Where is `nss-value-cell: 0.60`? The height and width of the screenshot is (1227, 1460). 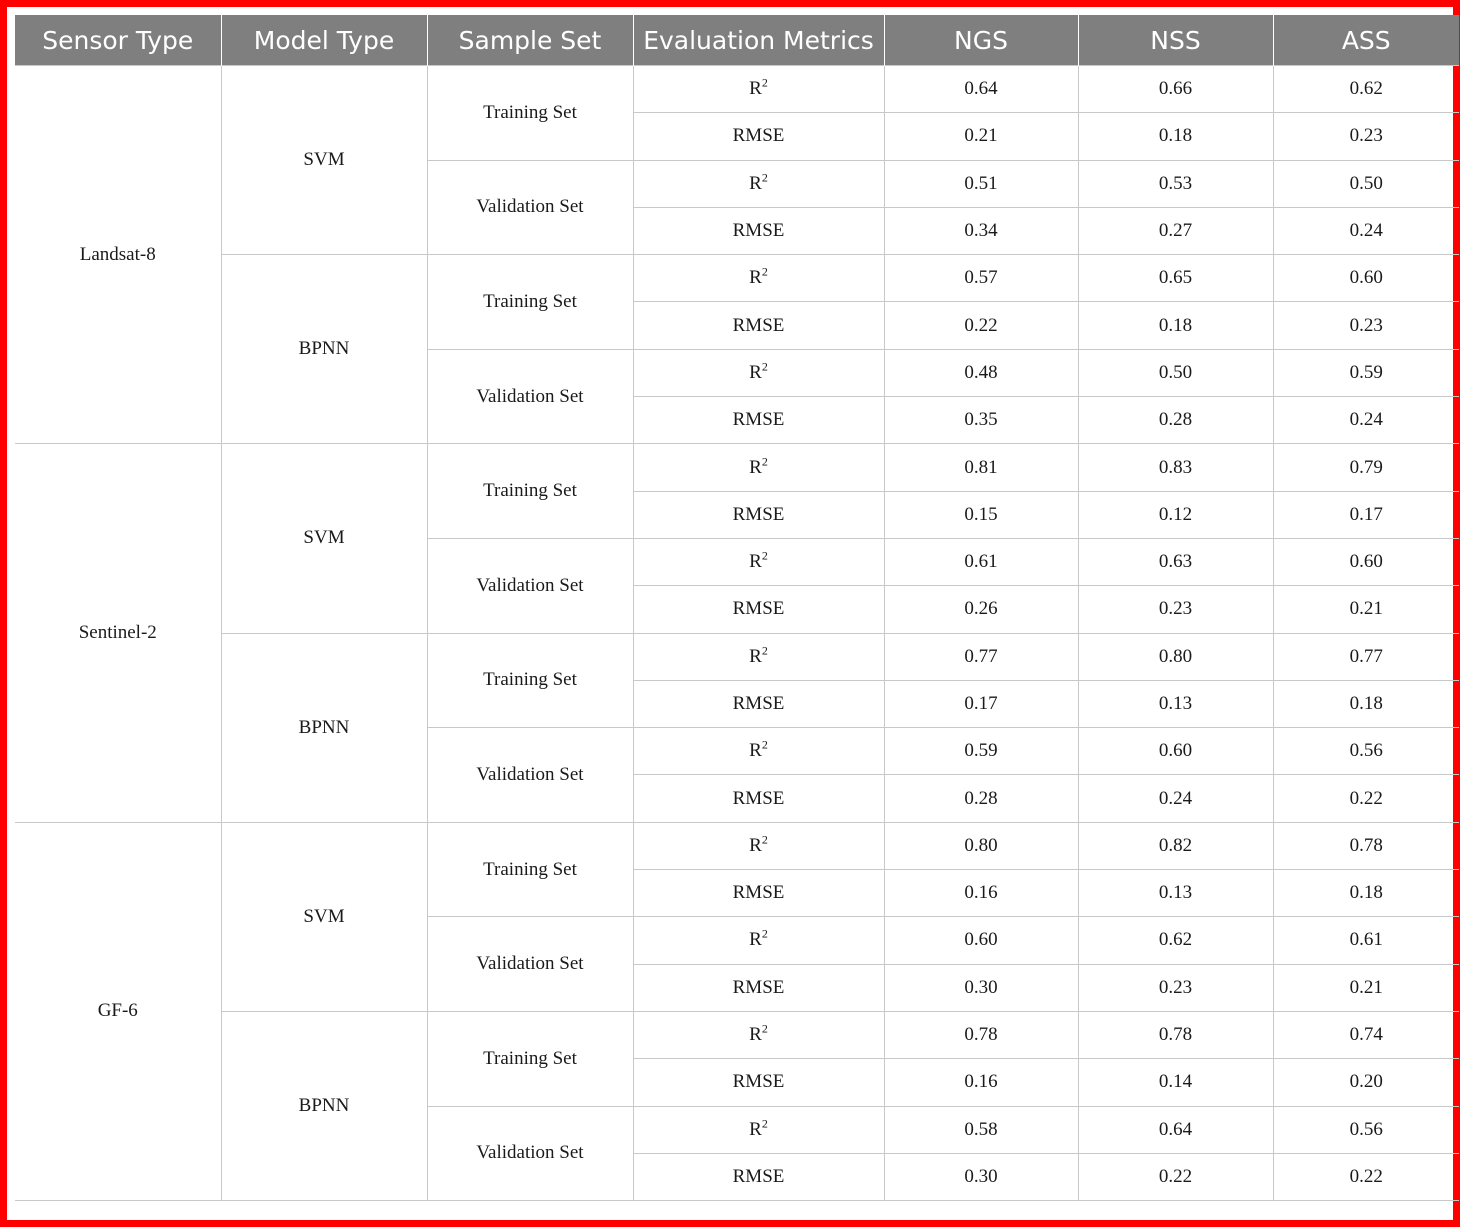
nss-value-cell: 0.60 is located at coordinates (1175, 751).